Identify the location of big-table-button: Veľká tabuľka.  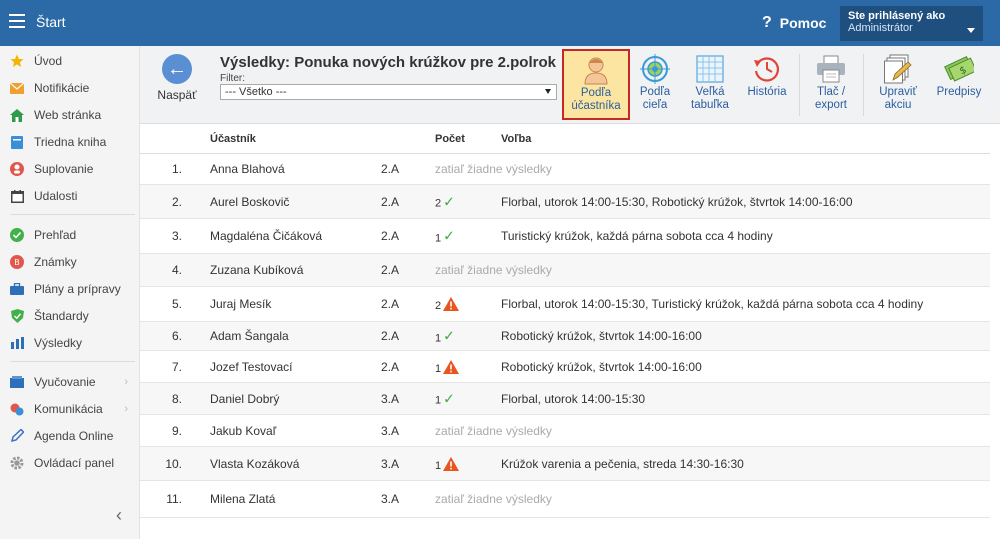
(710, 85).